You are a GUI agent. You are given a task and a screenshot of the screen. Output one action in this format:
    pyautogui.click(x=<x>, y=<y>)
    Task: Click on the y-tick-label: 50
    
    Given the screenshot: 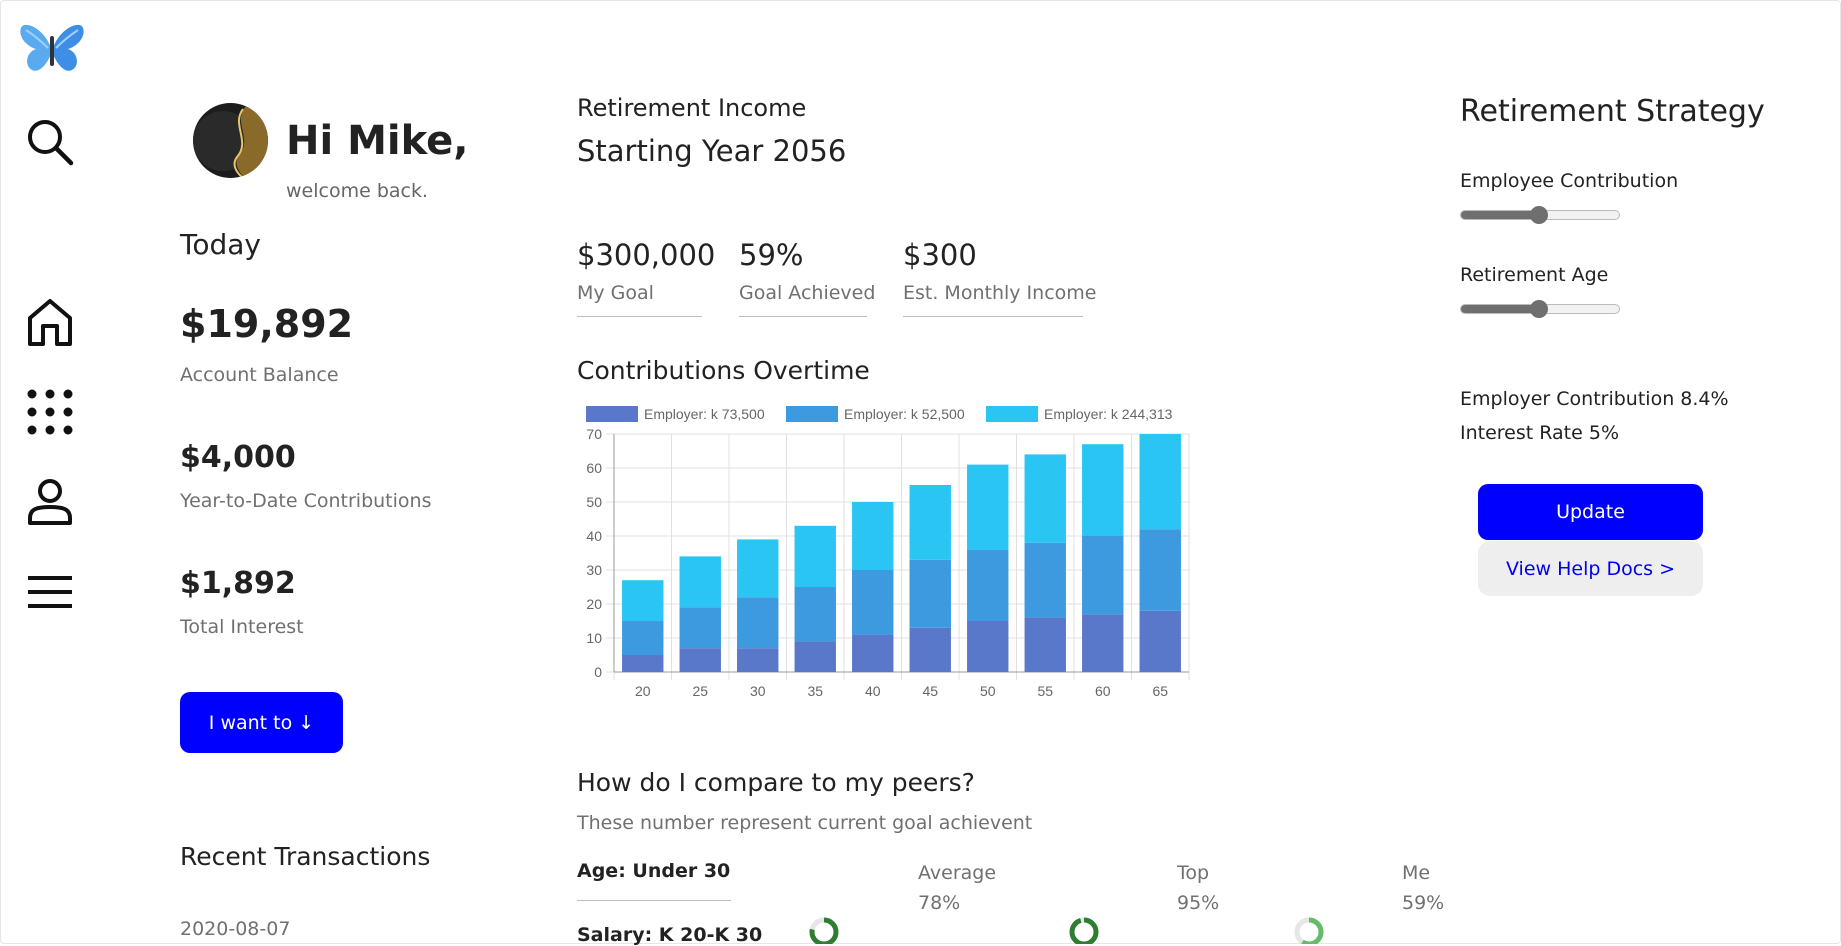 What is the action you would take?
    pyautogui.click(x=594, y=502)
    